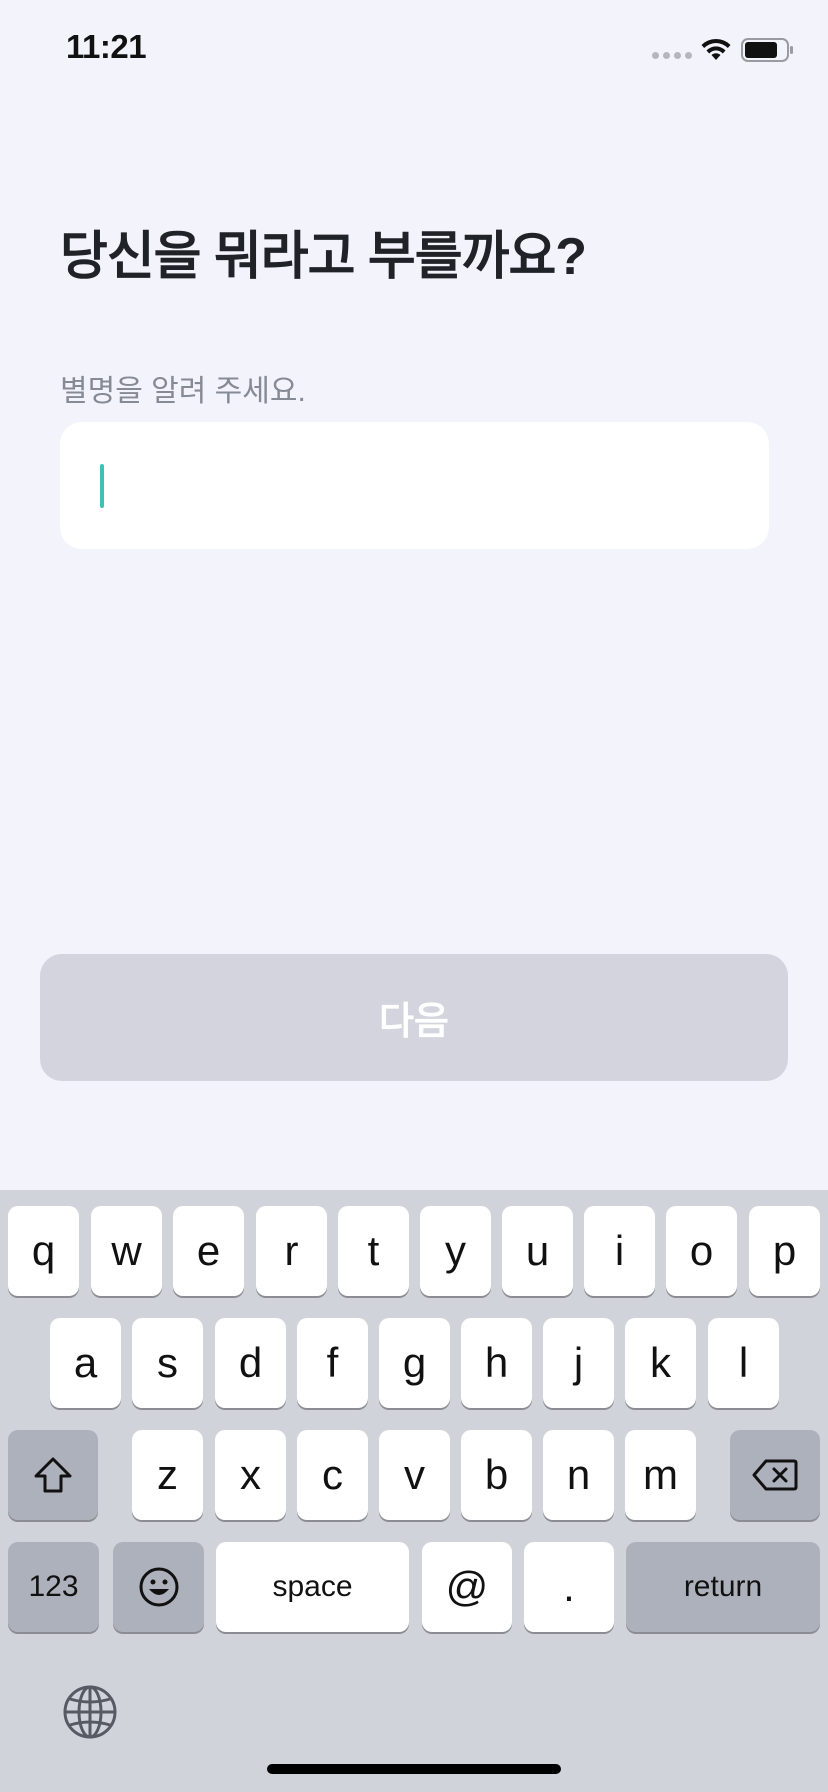  What do you see at coordinates (291, 1251) in the screenshot?
I see `key-r: r` at bounding box center [291, 1251].